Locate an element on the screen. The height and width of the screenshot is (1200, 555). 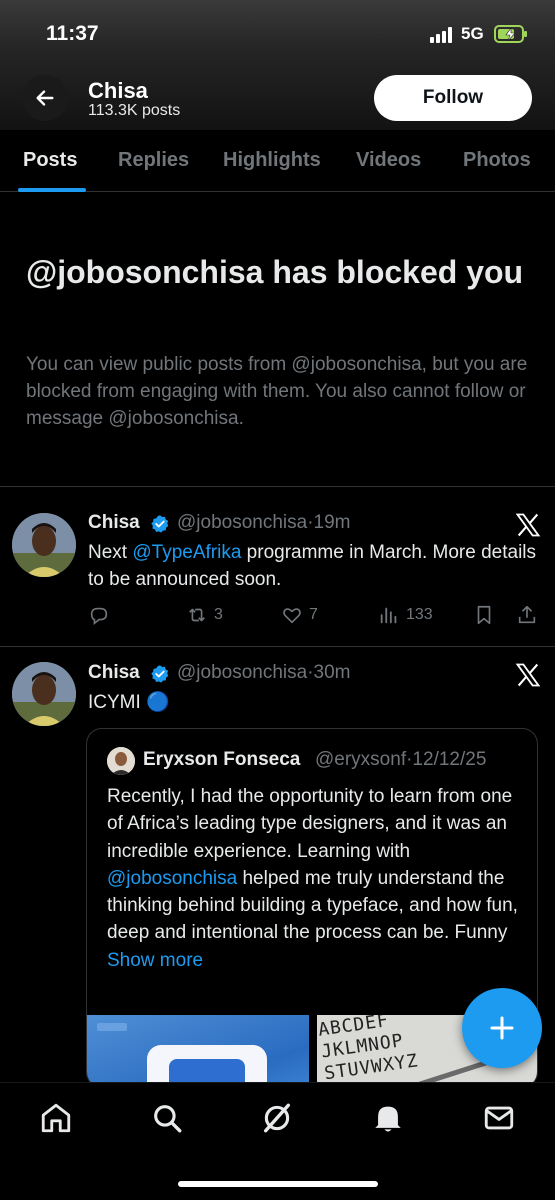
quoted-handle: @eryxsonf is located at coordinates (360, 759).